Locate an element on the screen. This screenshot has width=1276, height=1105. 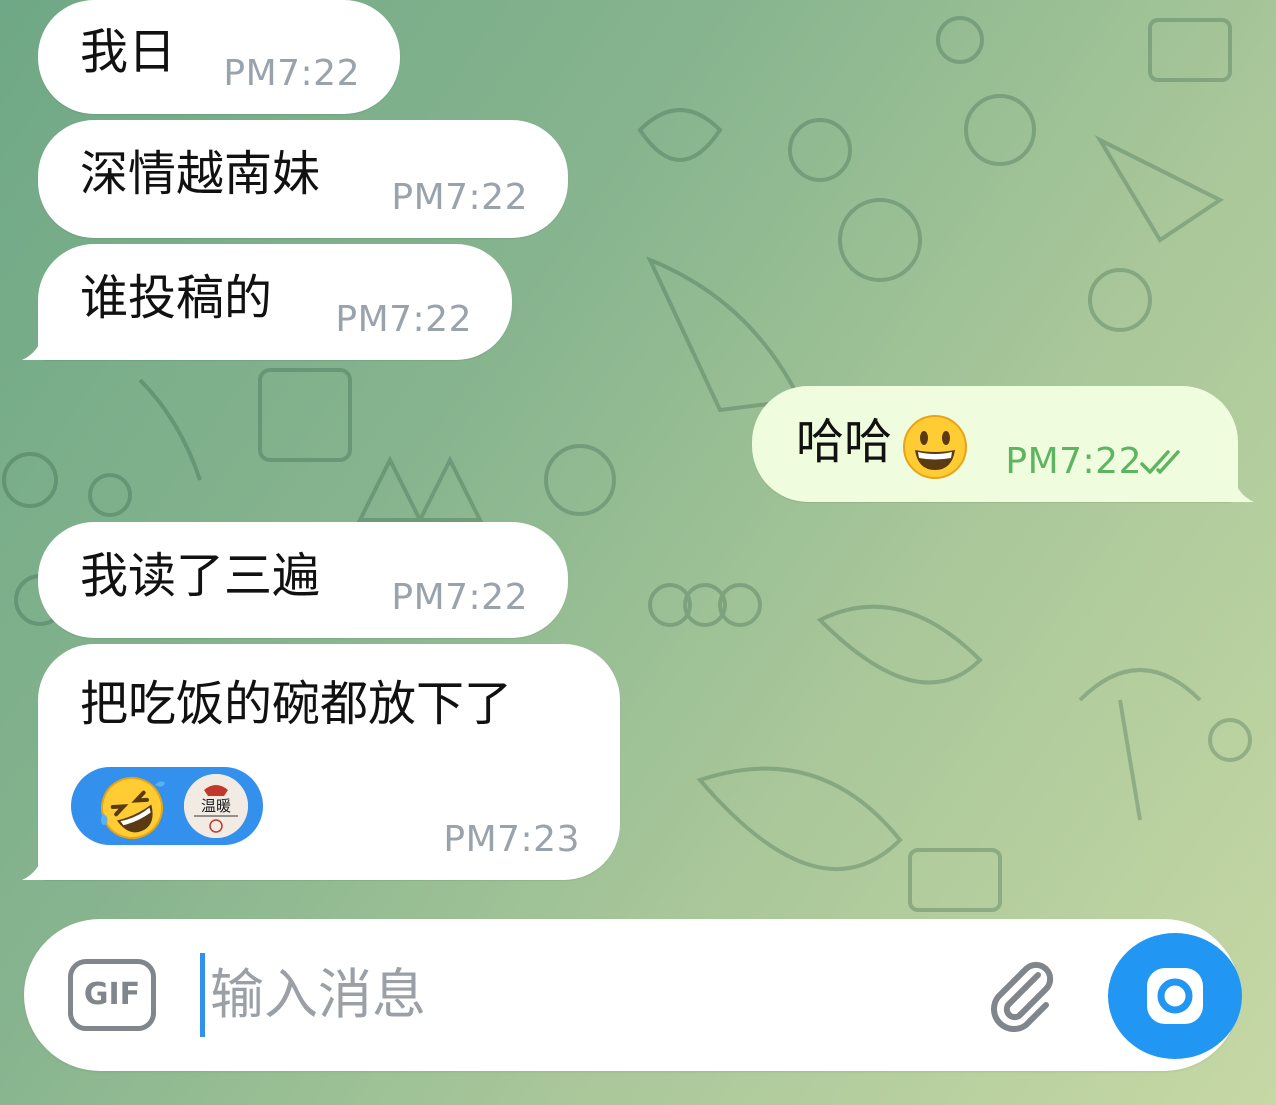
gif-button: GIF is located at coordinates (112, 995).